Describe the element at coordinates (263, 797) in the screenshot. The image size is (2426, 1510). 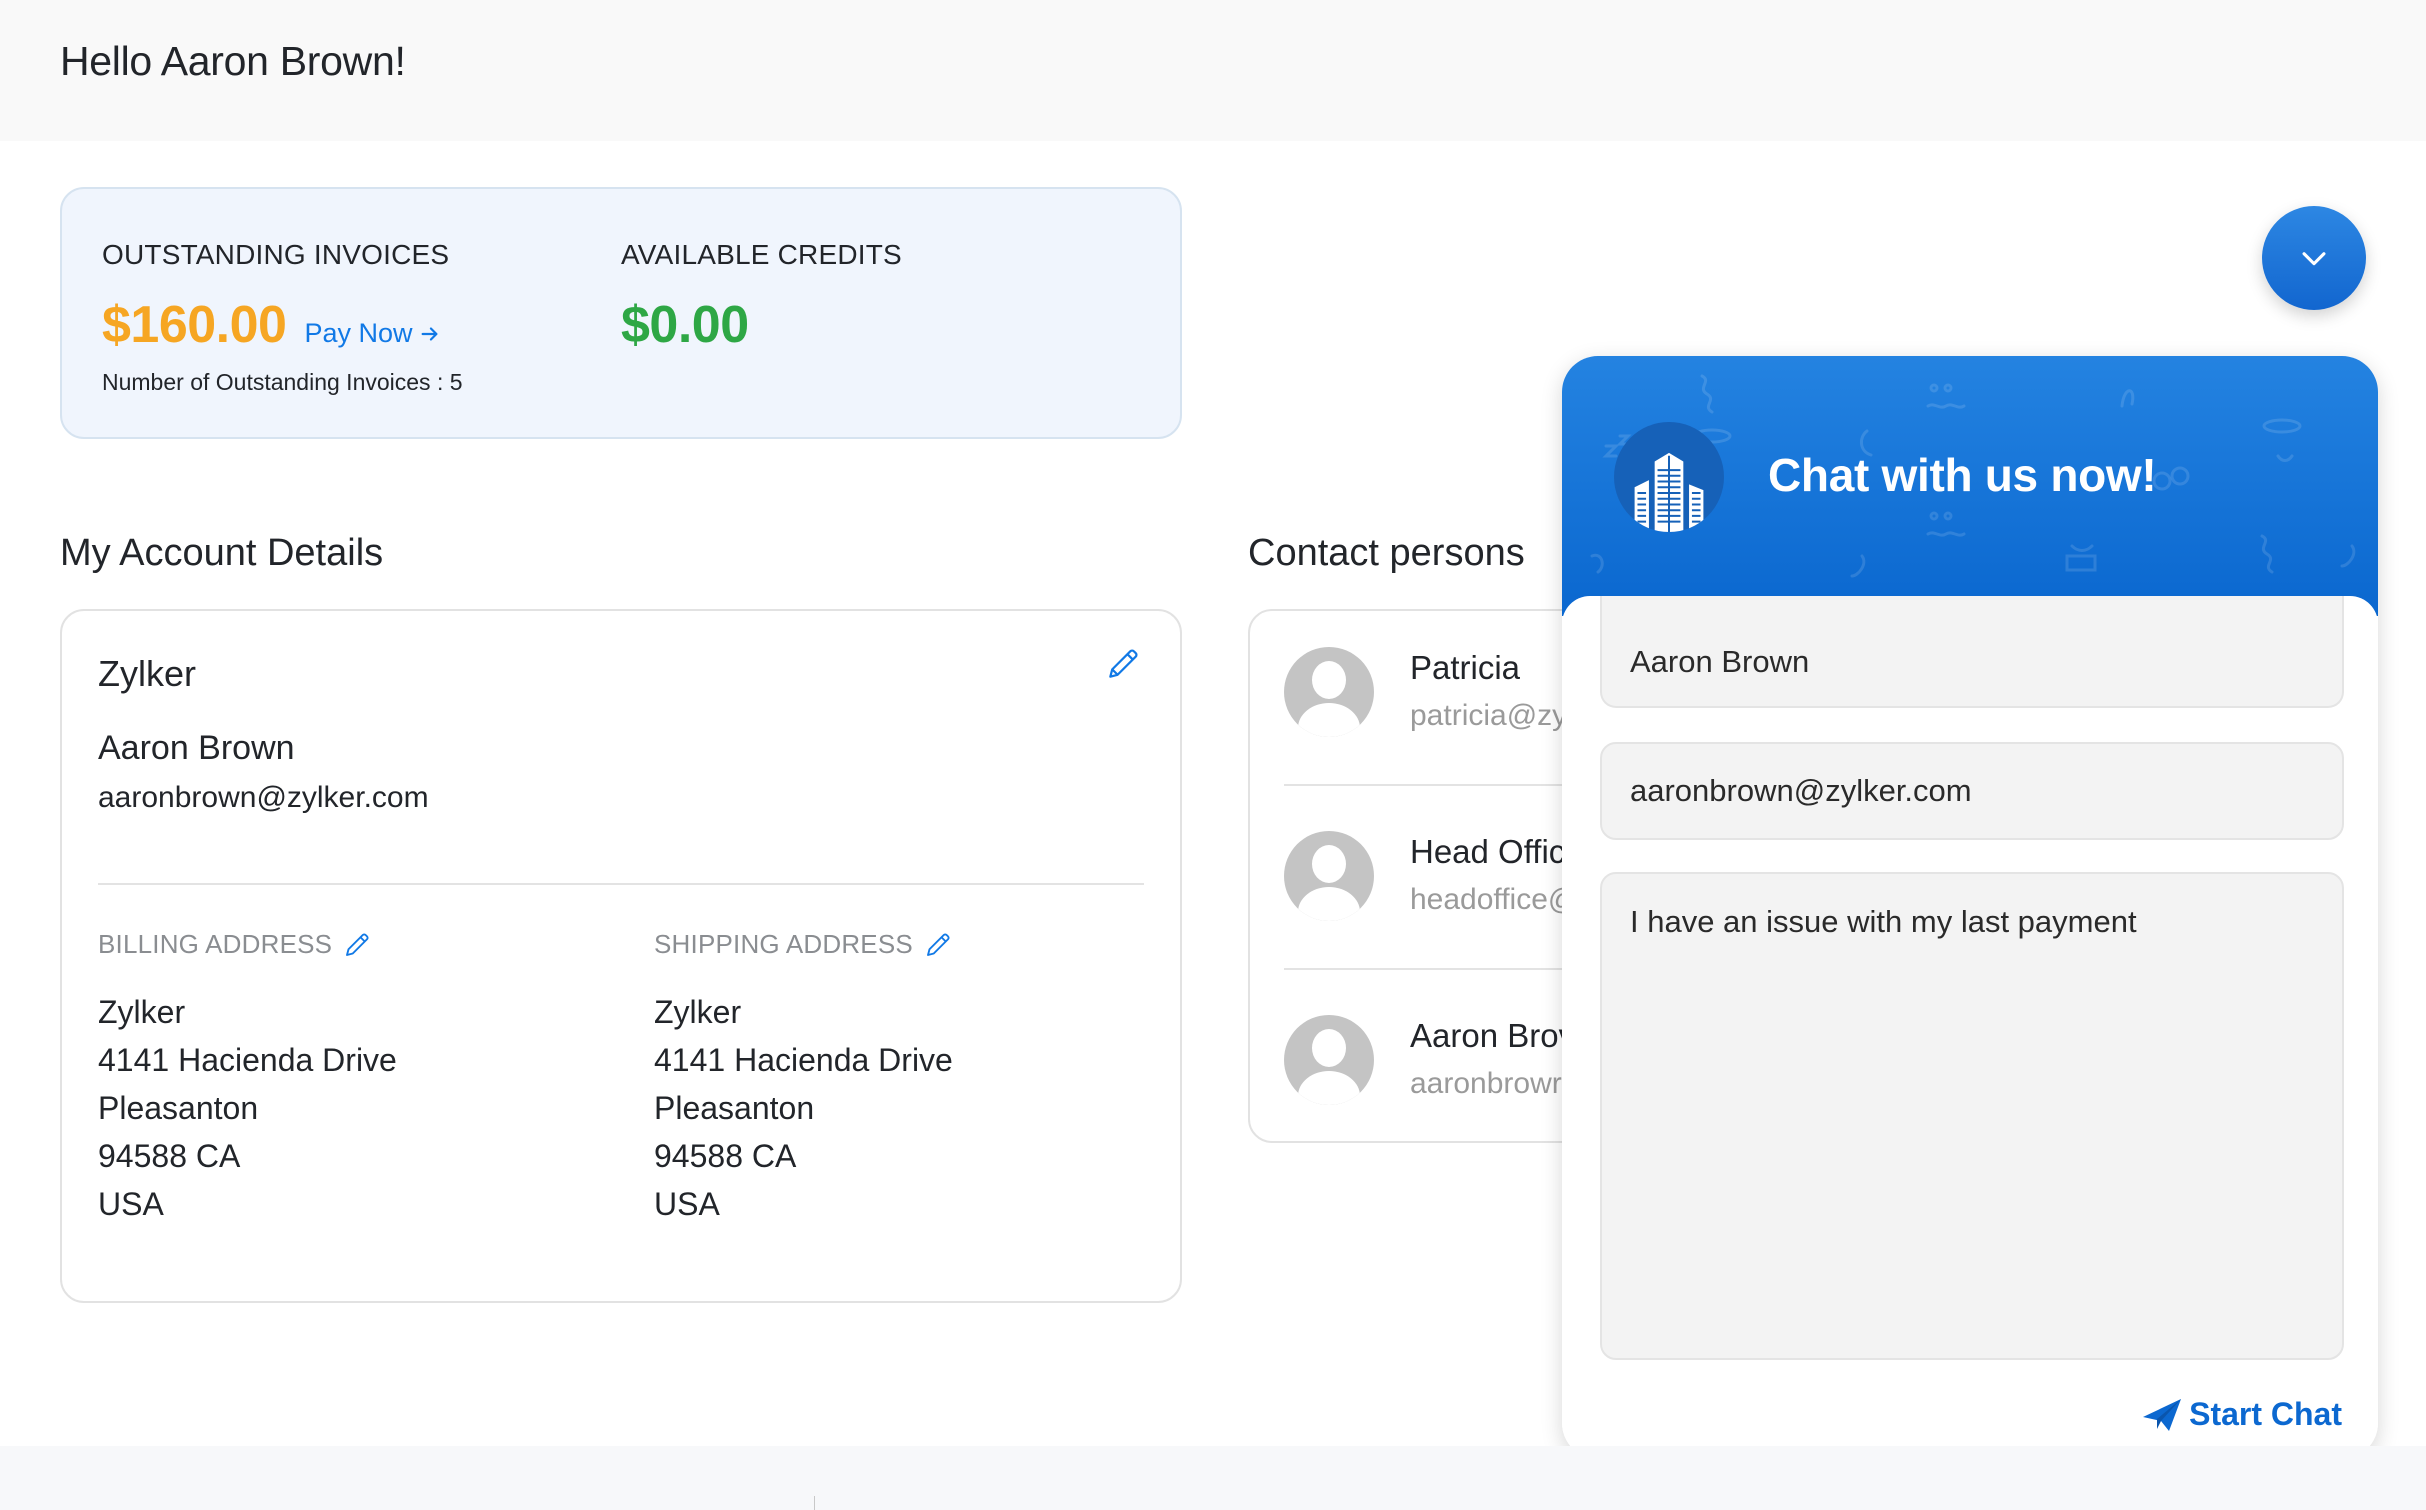
I see `contact-email: aaronbrown@zylker.com` at that location.